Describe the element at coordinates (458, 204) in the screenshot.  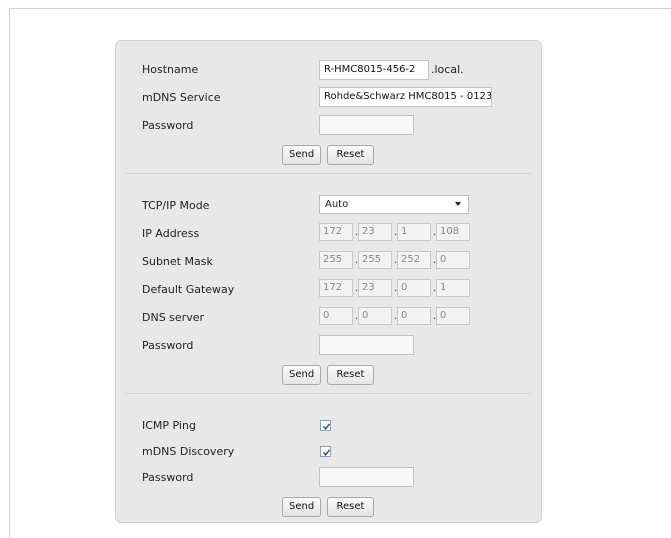
I see `chevron-down-icon` at that location.